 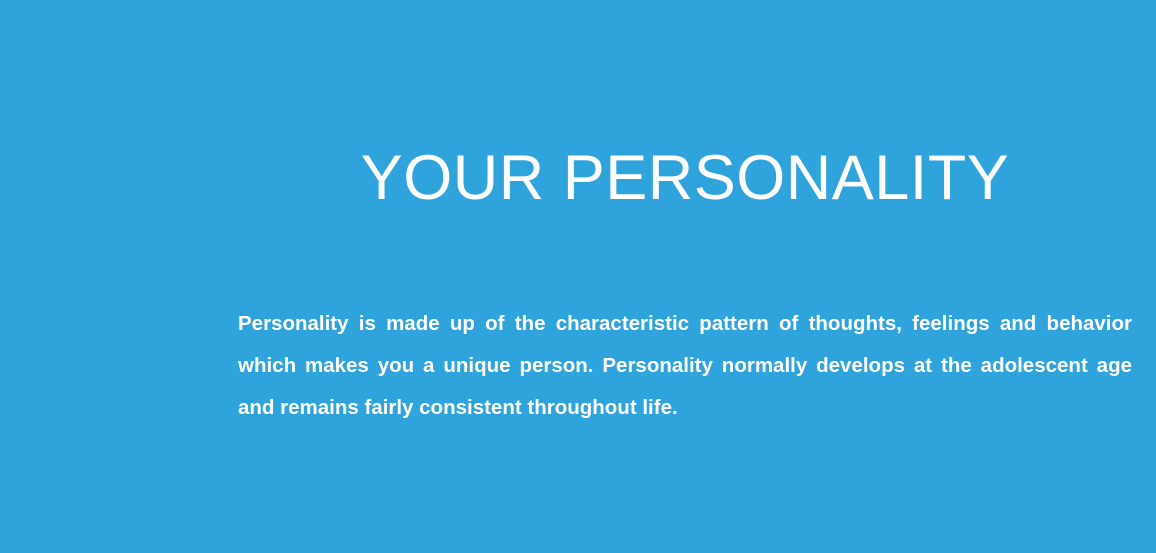 I want to click on slide-title: YOUR PERSONALITY, so click(x=685, y=178).